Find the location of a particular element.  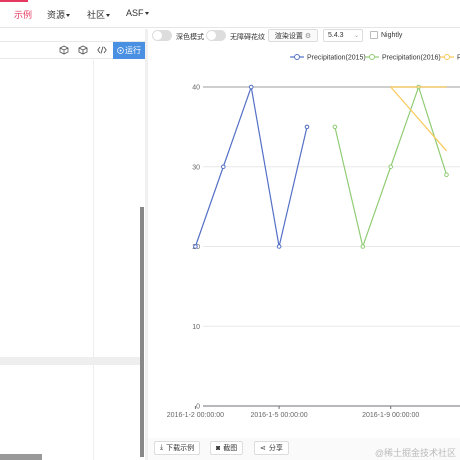

screenshot-label: 截图 is located at coordinates (230, 448).